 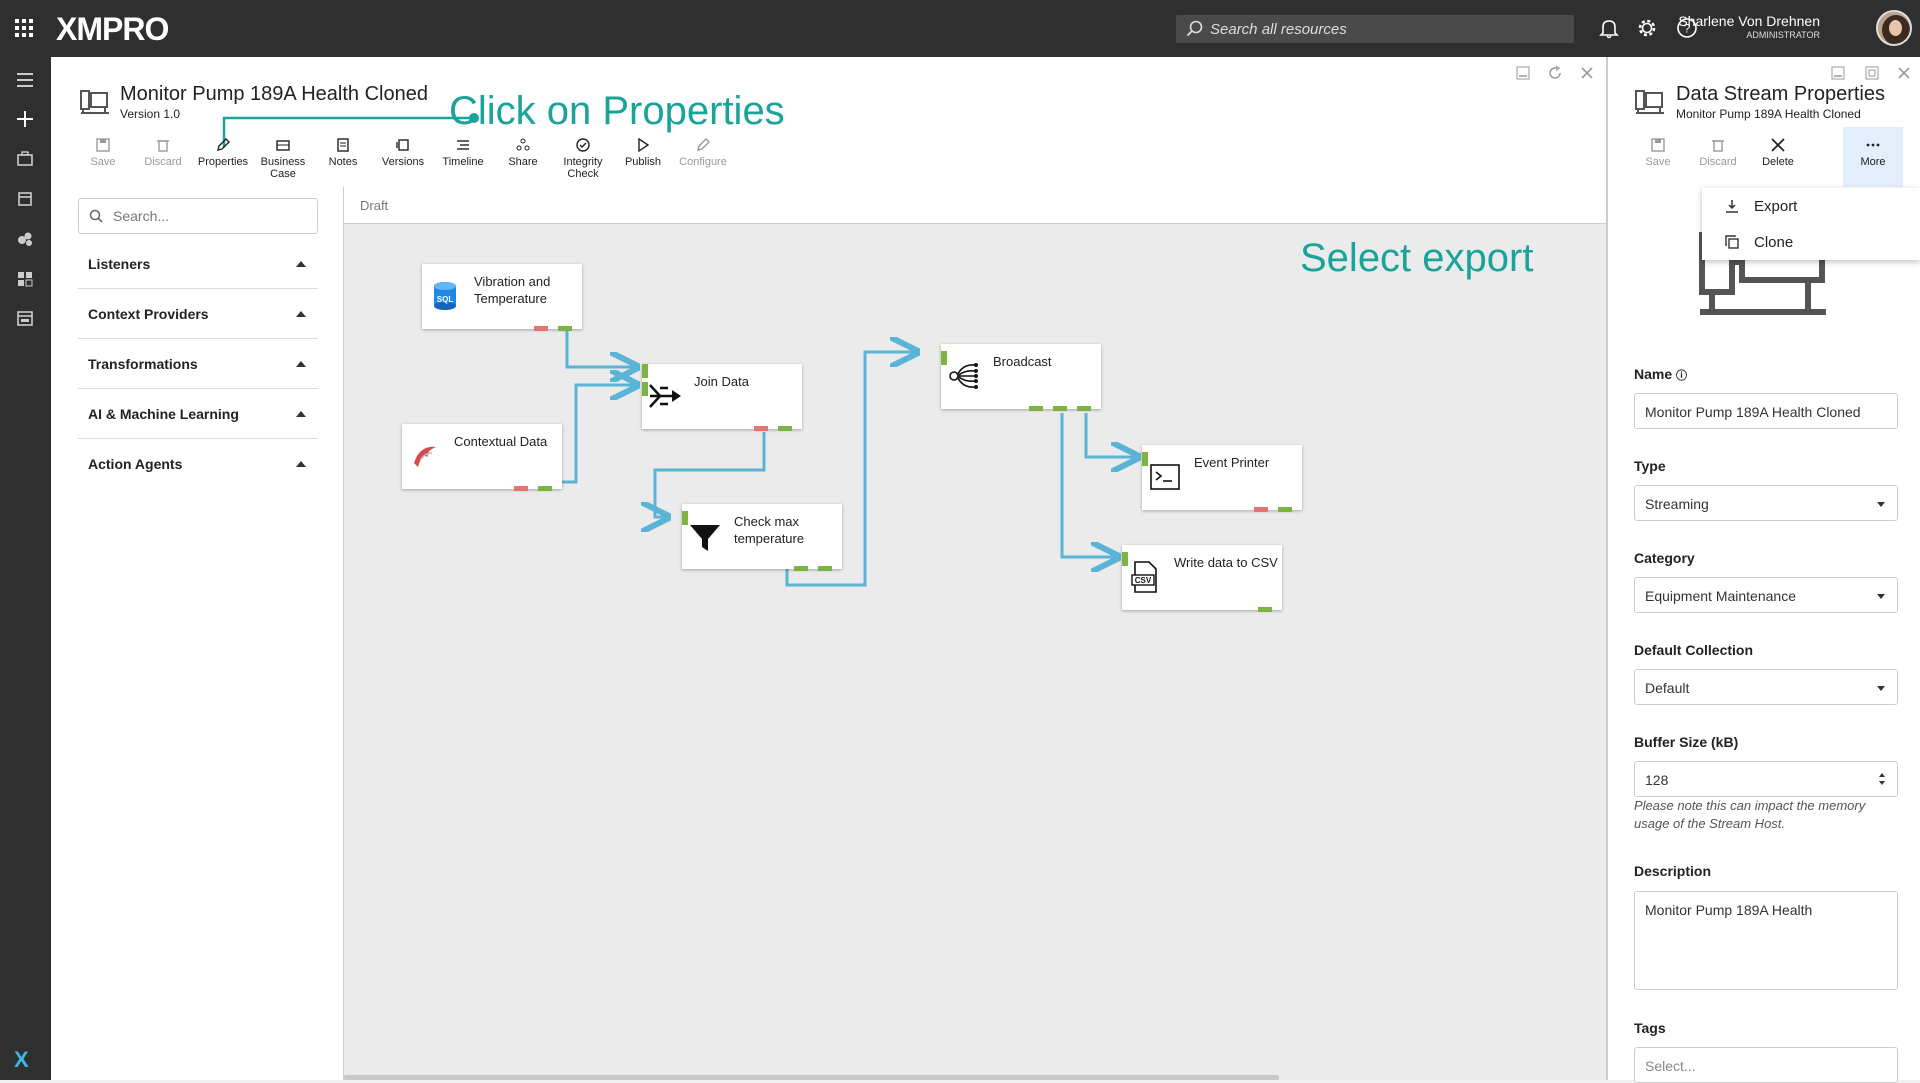 What do you see at coordinates (1609, 28) in the screenshot?
I see `bell-icon` at bounding box center [1609, 28].